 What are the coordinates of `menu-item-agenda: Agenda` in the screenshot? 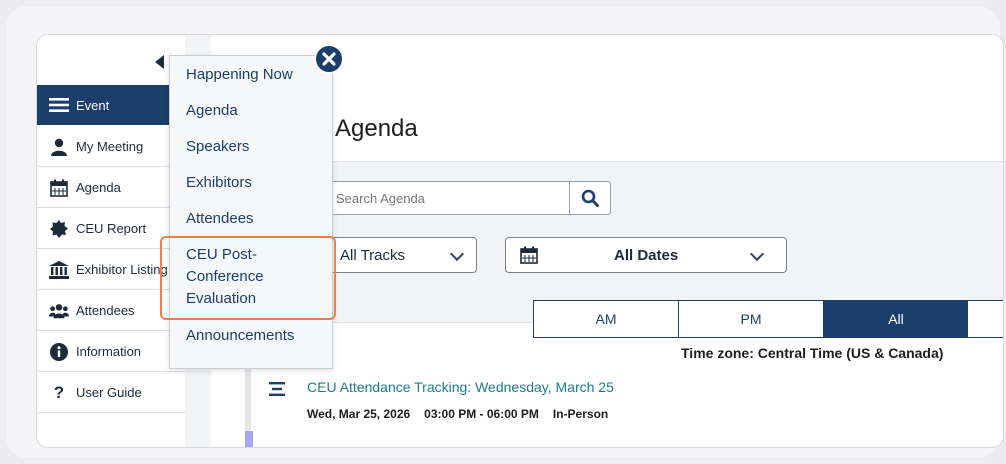 It's located at (212, 111).